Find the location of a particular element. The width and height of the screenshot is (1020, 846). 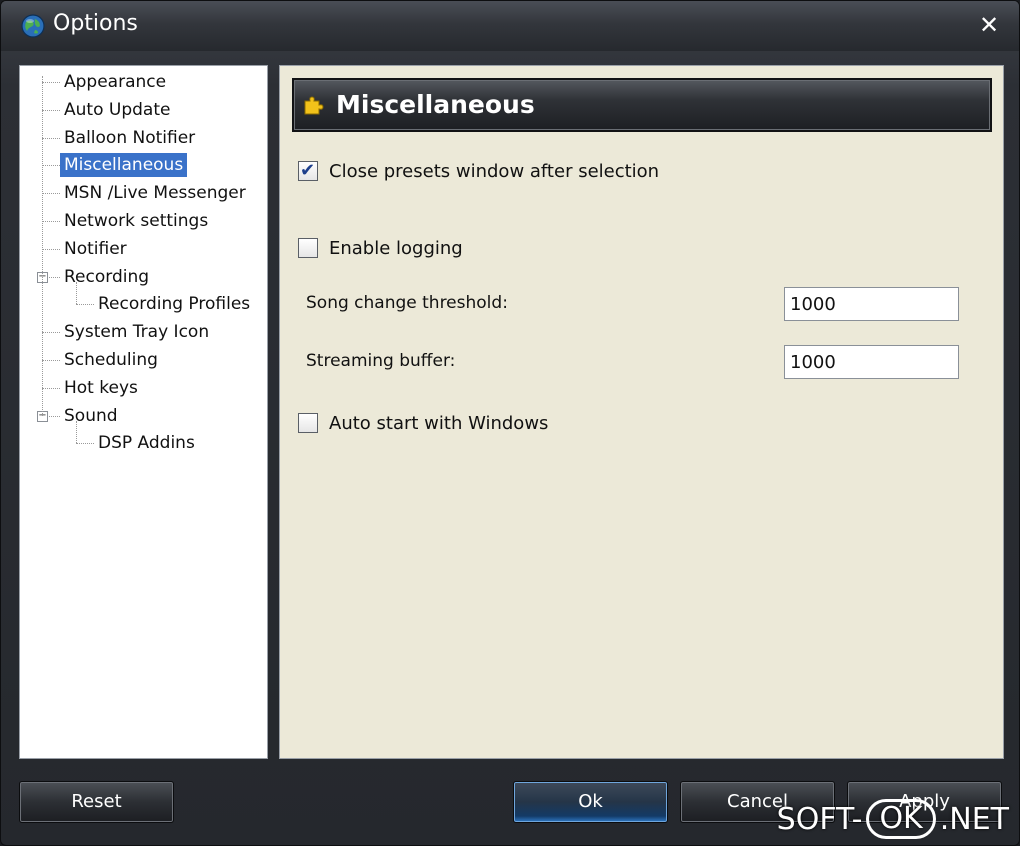

auto-start-row: Auto start with Windows is located at coordinates (423, 423).